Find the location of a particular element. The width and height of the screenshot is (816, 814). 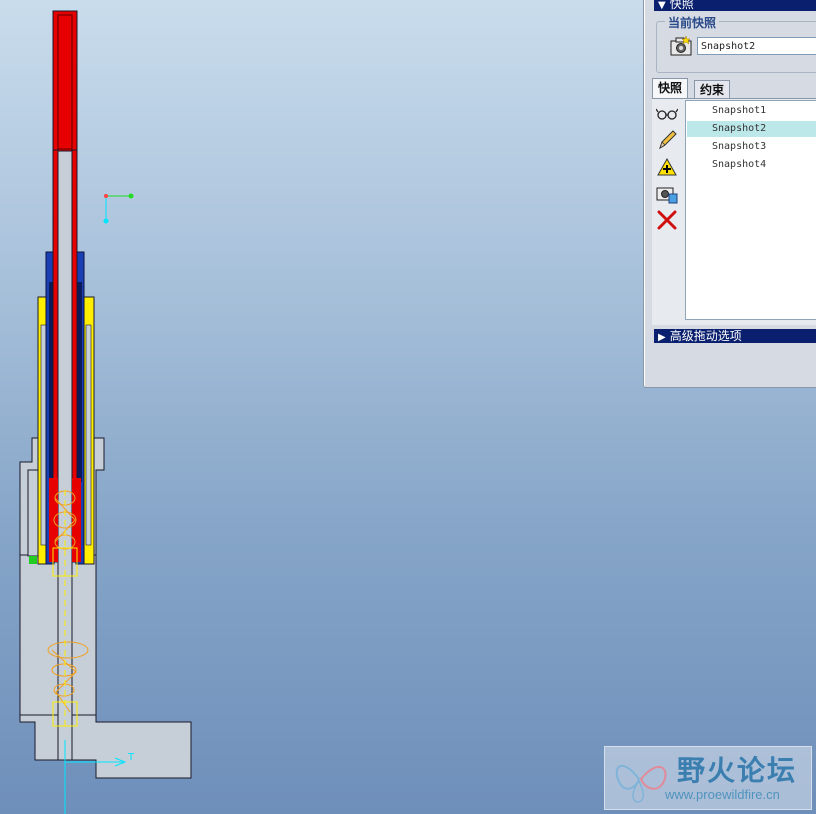

collapse-icon: ▼ is located at coordinates (662, 6).